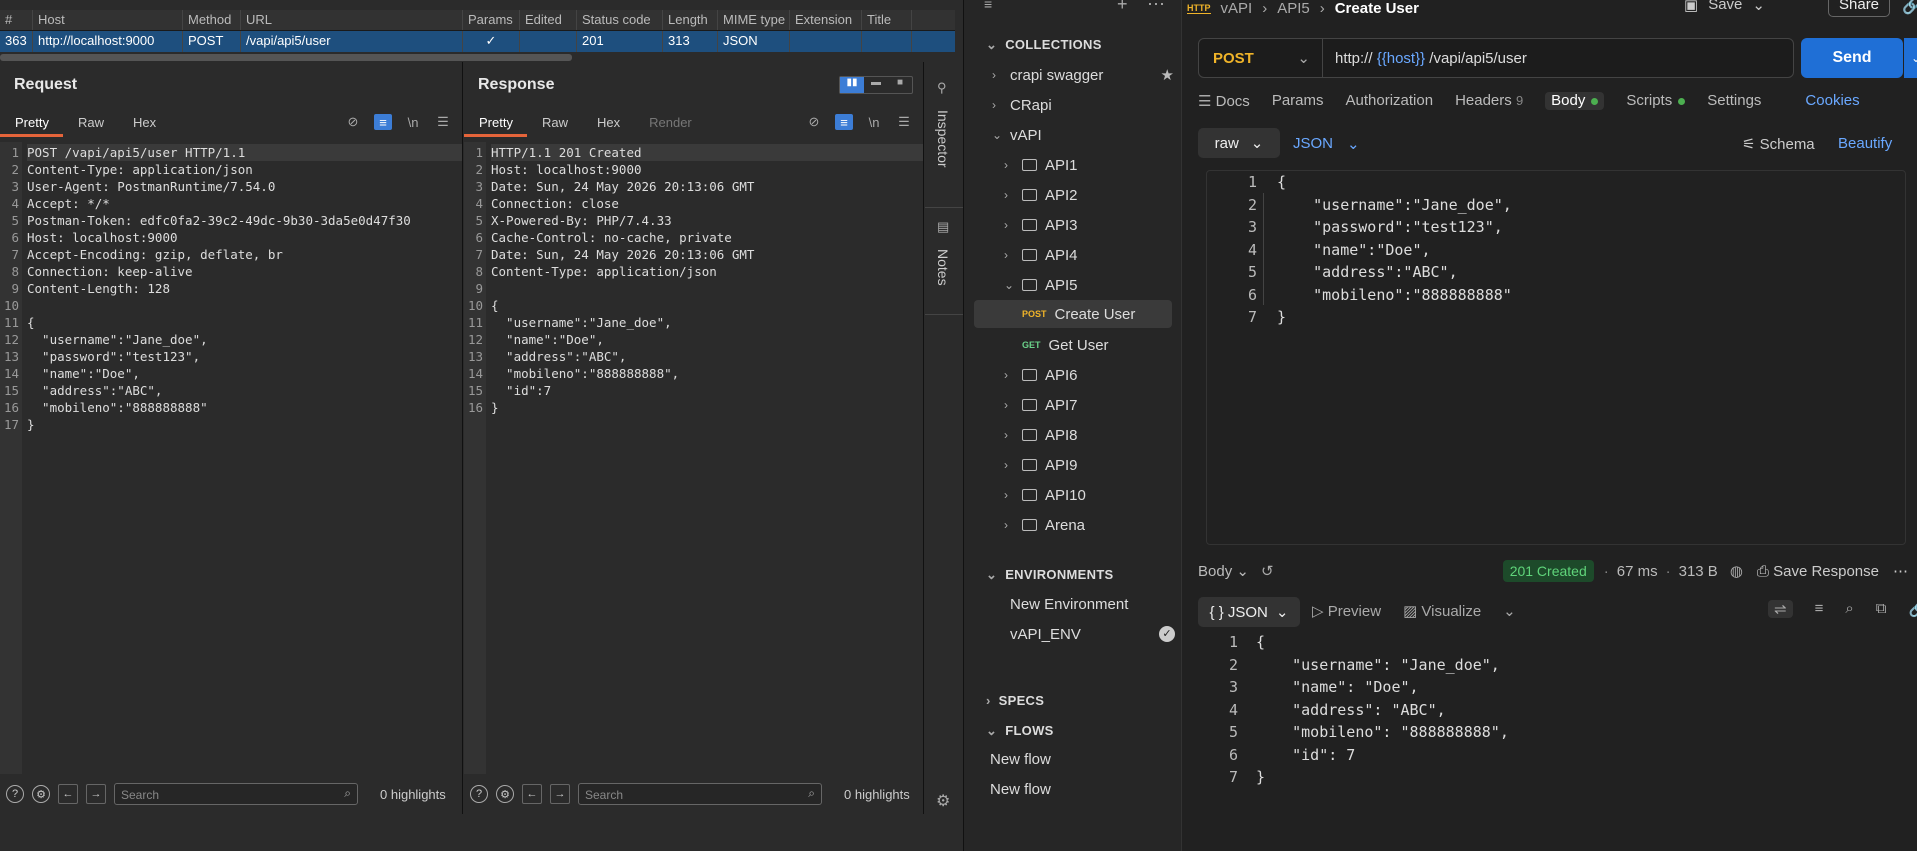 Image resolution: width=1917 pixels, height=851 pixels. What do you see at coordinates (1698, 571) in the screenshot?
I see `response-size: 313 B` at bounding box center [1698, 571].